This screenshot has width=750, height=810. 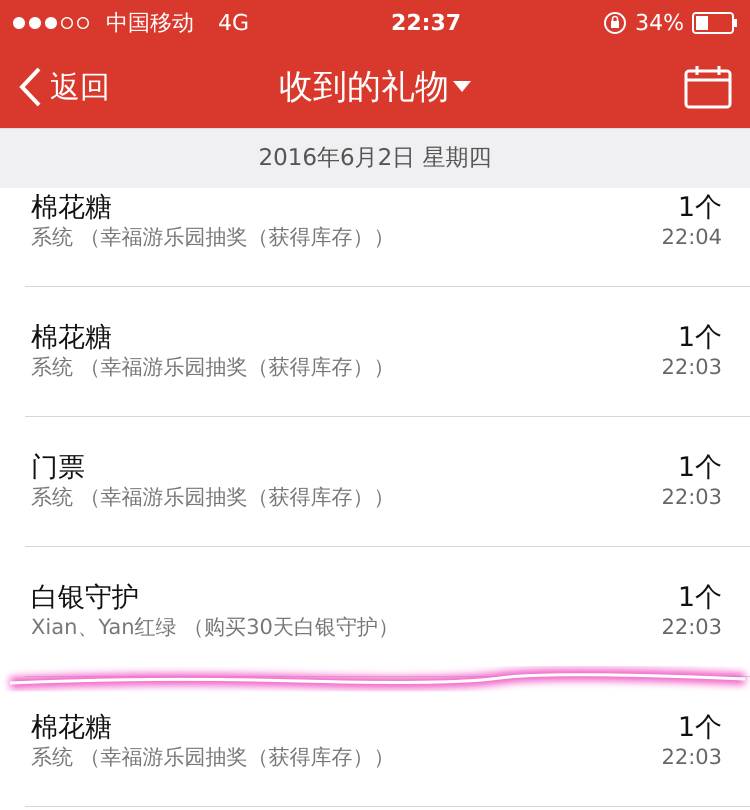 What do you see at coordinates (64, 87) in the screenshot?
I see `back-button: 返回` at bounding box center [64, 87].